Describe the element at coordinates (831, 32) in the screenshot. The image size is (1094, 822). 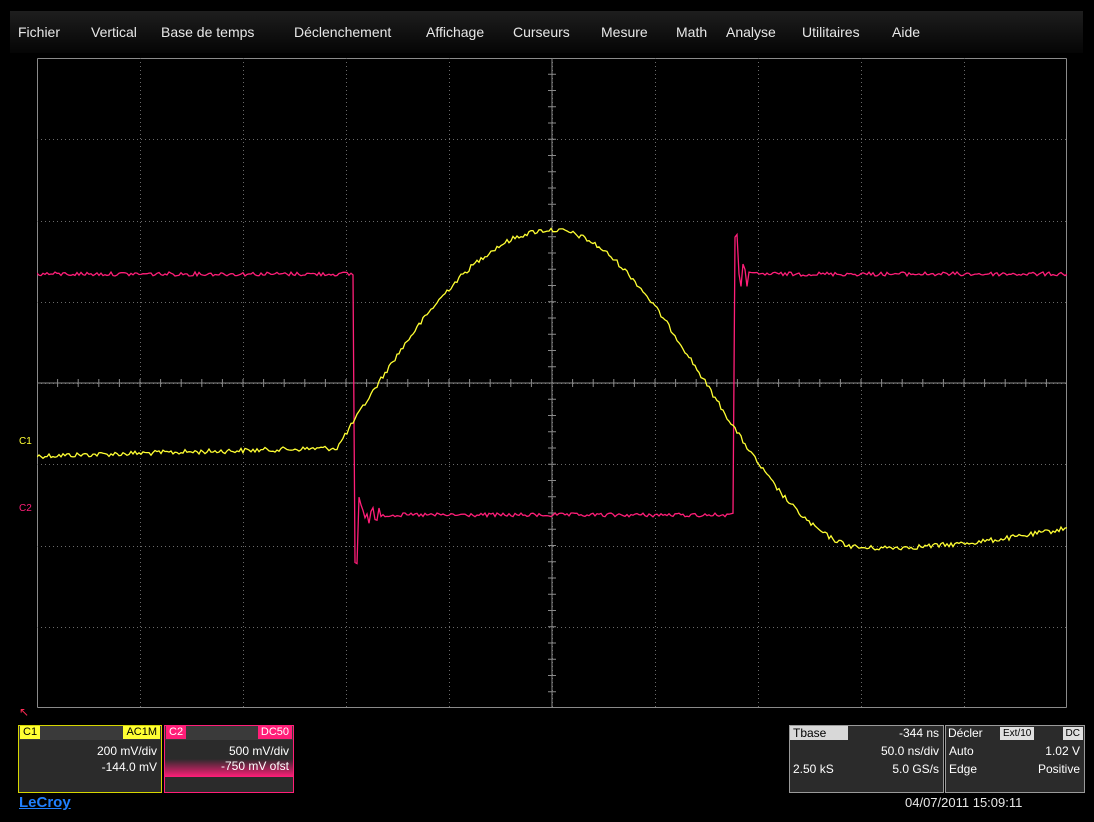
I see `menu-utilitaires: Utilitaires` at that location.